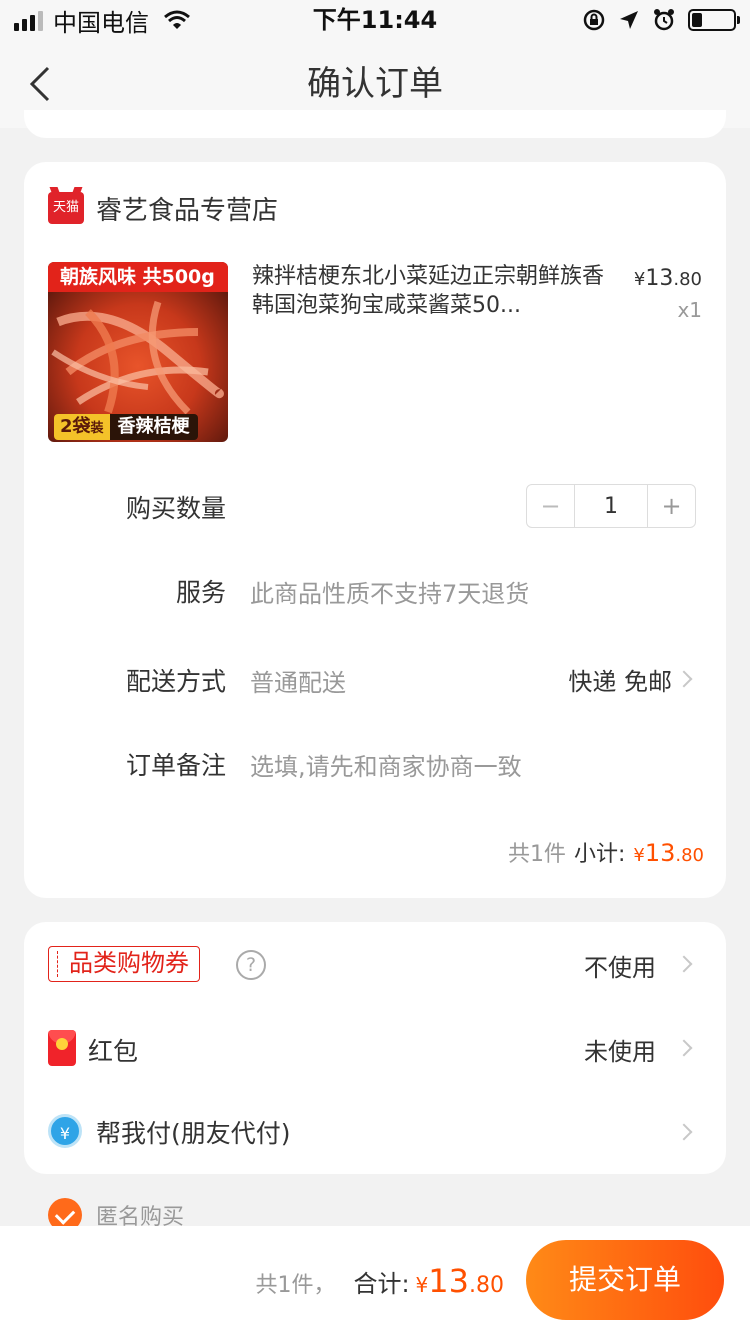 This screenshot has width=750, height=1334. I want to click on delivery-label: 配送方式, so click(175, 681).